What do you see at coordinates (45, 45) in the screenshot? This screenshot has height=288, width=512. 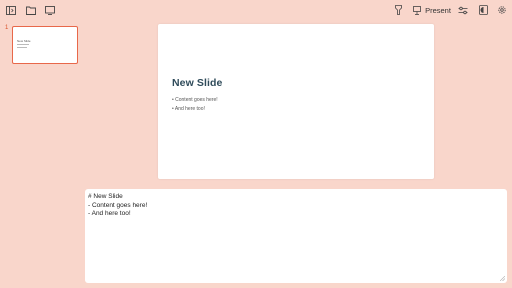 I see `slide-thumbnail: New Slide` at bounding box center [45, 45].